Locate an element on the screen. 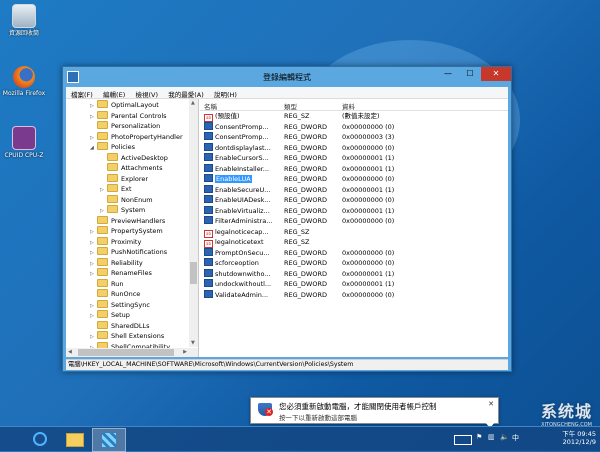 The image size is (600, 452). value-row: ConsentPromp... REG_DWORD 0x00000003 (3) is located at coordinates (354, 137).